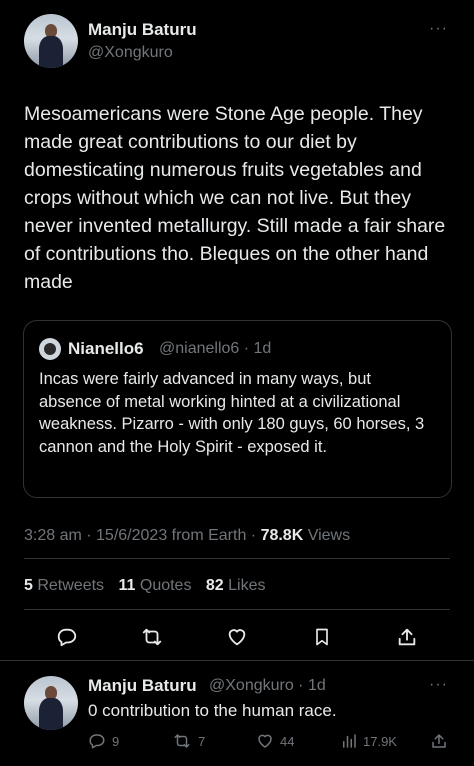 This screenshot has height=766, width=474. What do you see at coordinates (282, 535) in the screenshot?
I see `views-count: 78.8K` at bounding box center [282, 535].